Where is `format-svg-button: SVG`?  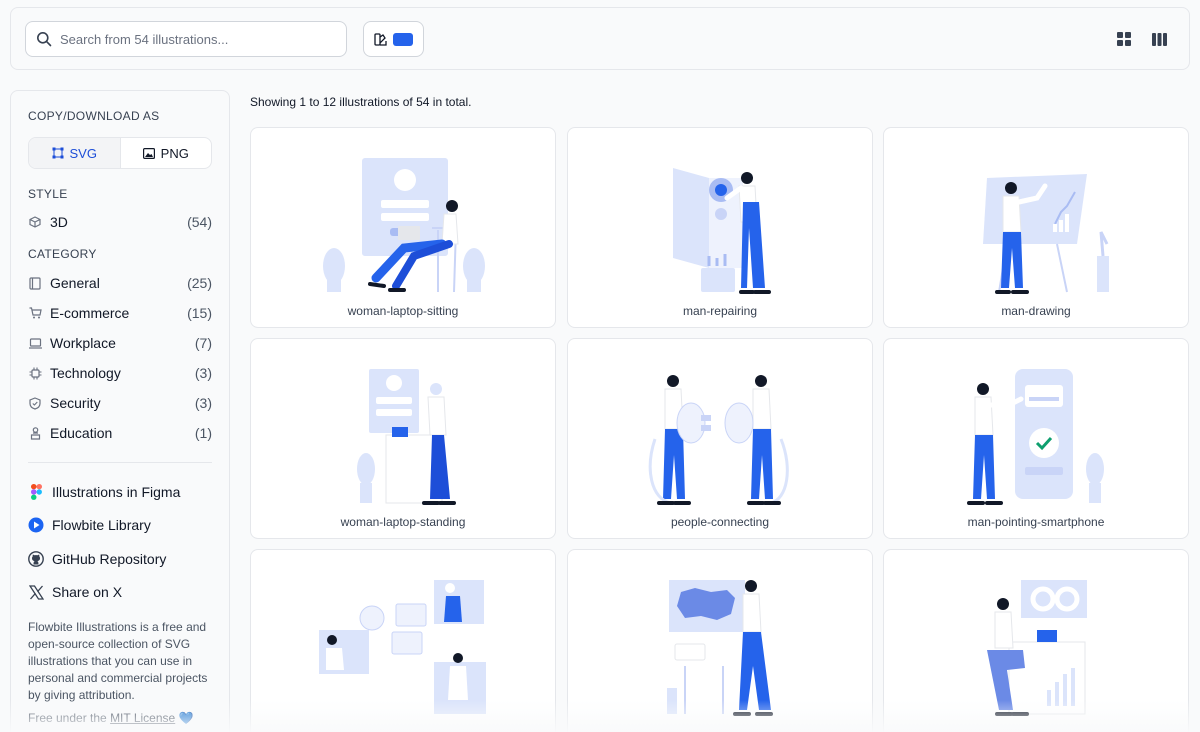 format-svg-button: SVG is located at coordinates (75, 153).